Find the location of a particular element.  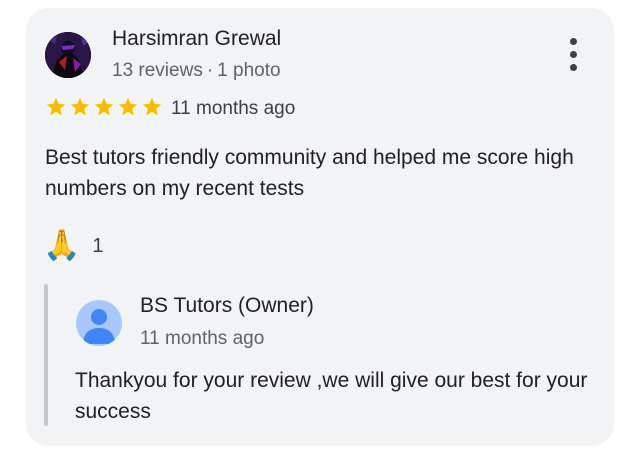

reaction-count: 1 is located at coordinates (98, 245).